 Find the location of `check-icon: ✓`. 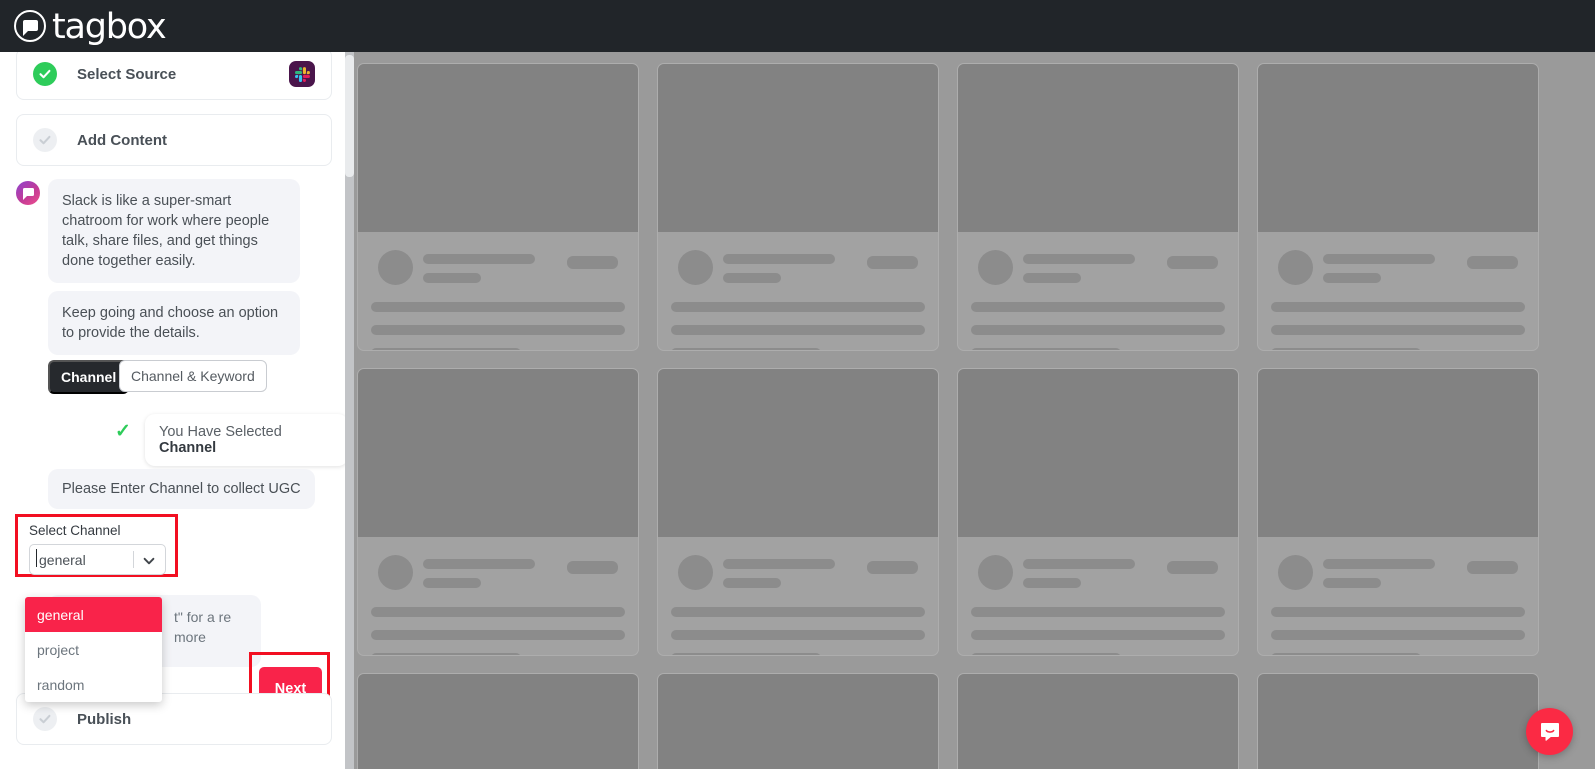

check-icon: ✓ is located at coordinates (123, 431).